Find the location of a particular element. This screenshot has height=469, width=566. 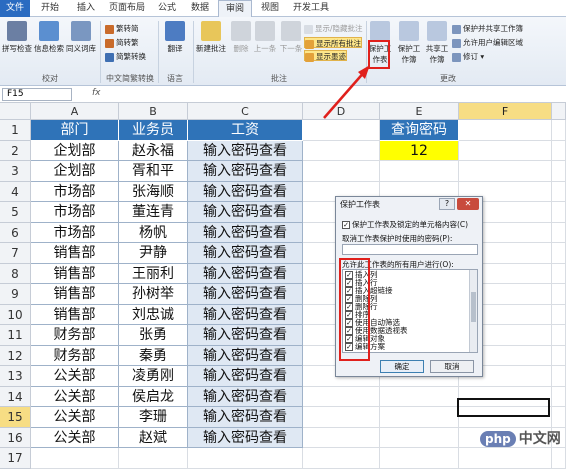

column-header-b: B is located at coordinates (153, 111).